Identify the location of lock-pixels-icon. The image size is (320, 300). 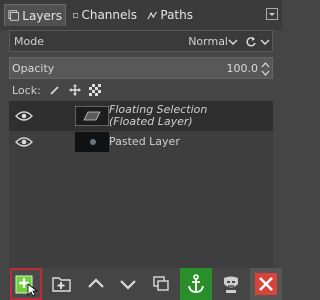
(55, 90).